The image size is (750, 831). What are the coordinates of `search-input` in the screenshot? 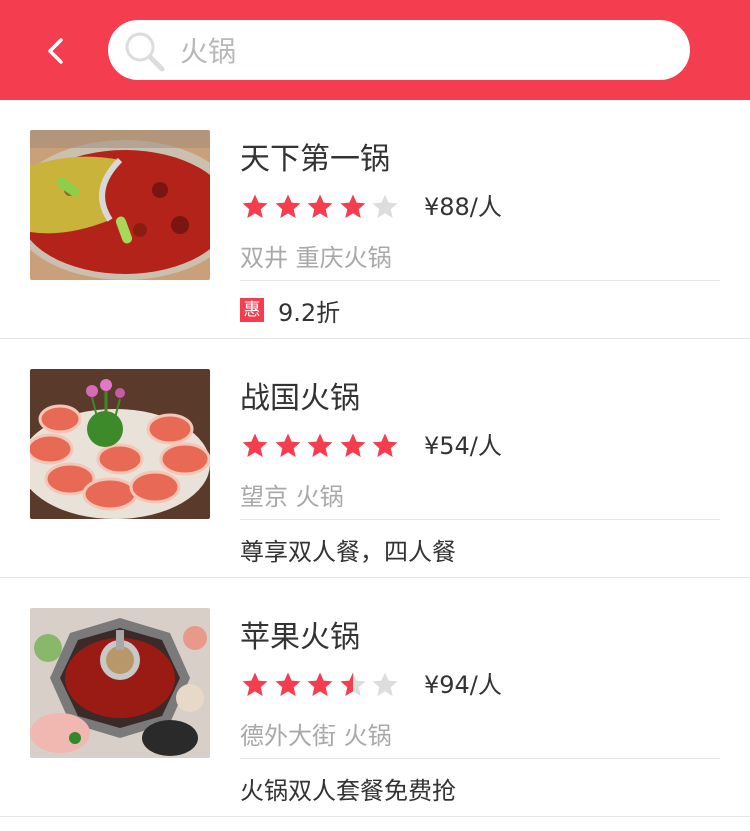 It's located at (420, 50).